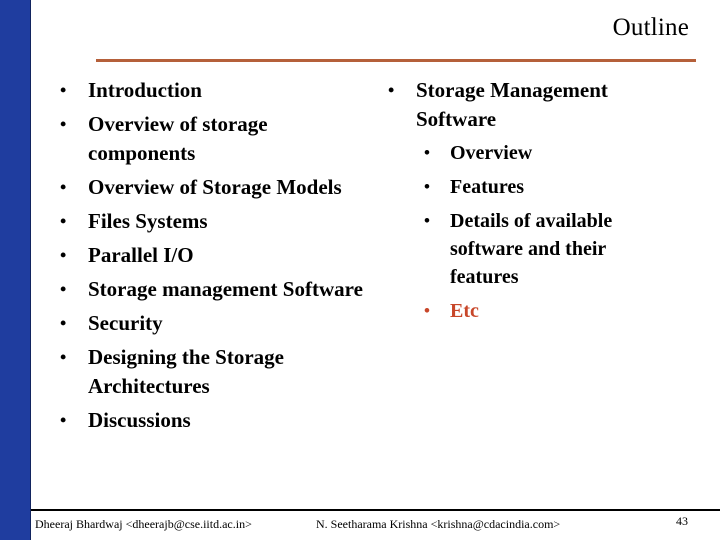 The image size is (720, 540). Describe the element at coordinates (219, 420) in the screenshot. I see `outline-item: • Discussions` at that location.